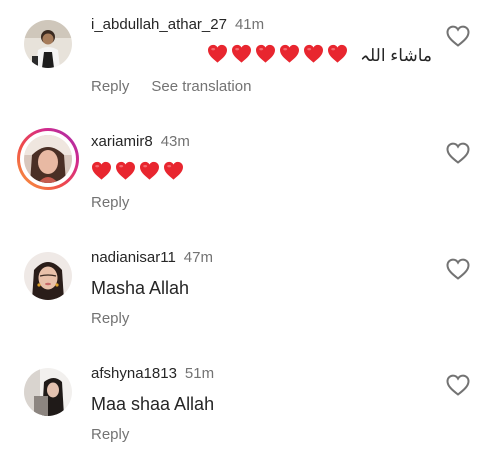 Image resolution: width=500 pixels, height=464 pixels. I want to click on comment-timestamp: 51m, so click(199, 373).